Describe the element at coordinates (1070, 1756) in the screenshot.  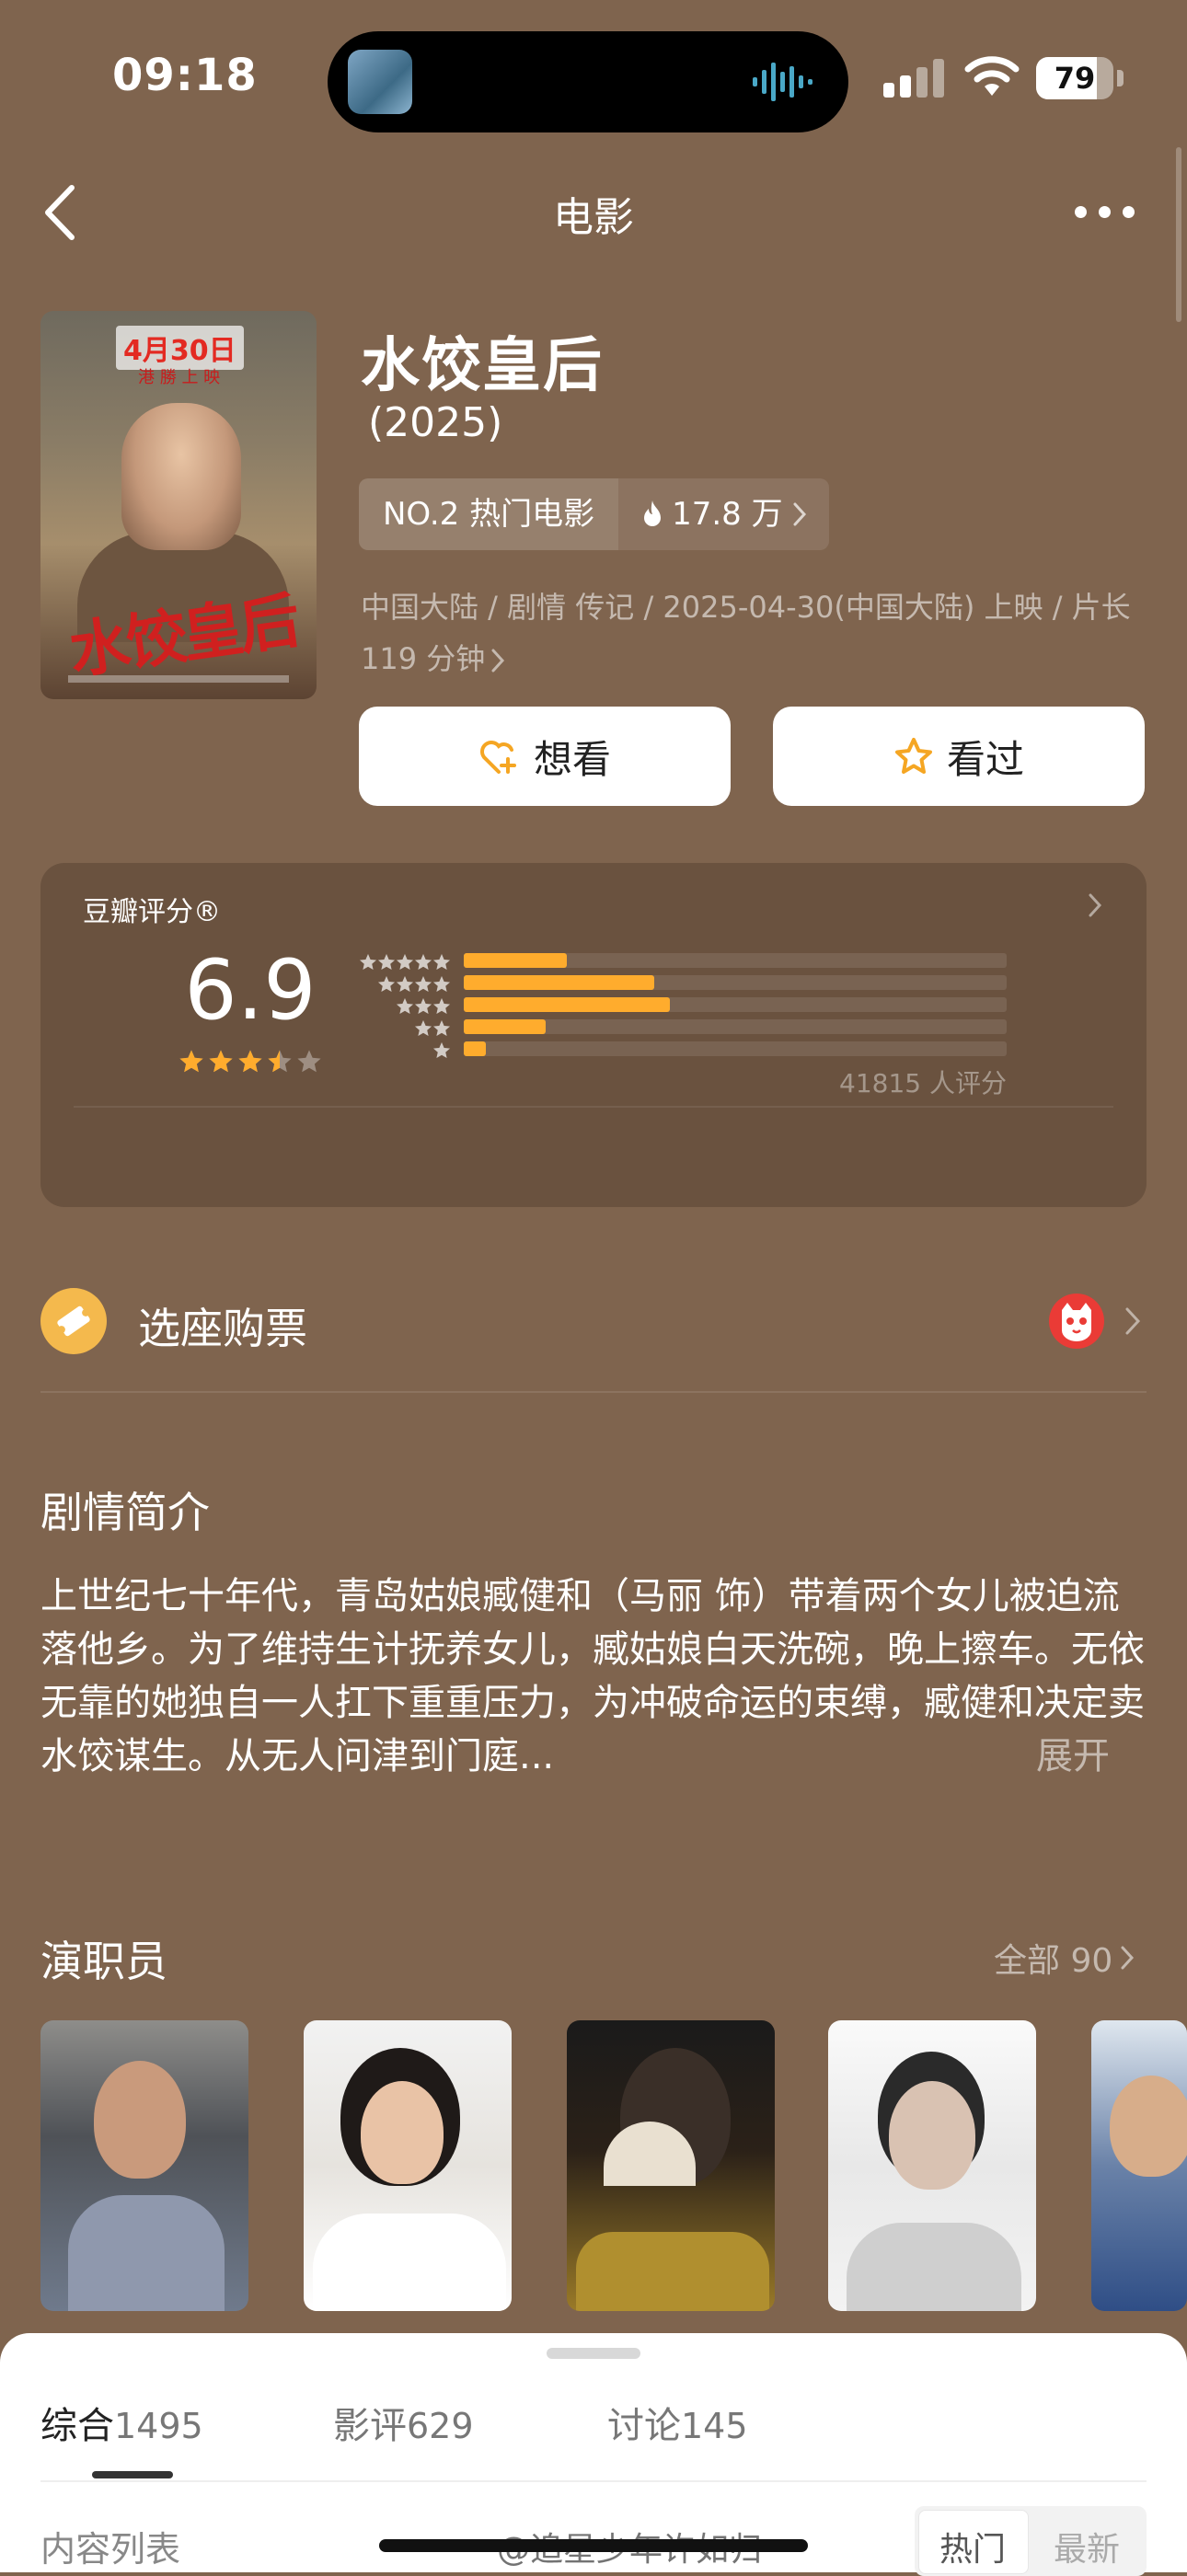
I see `expand-link: 展开` at that location.